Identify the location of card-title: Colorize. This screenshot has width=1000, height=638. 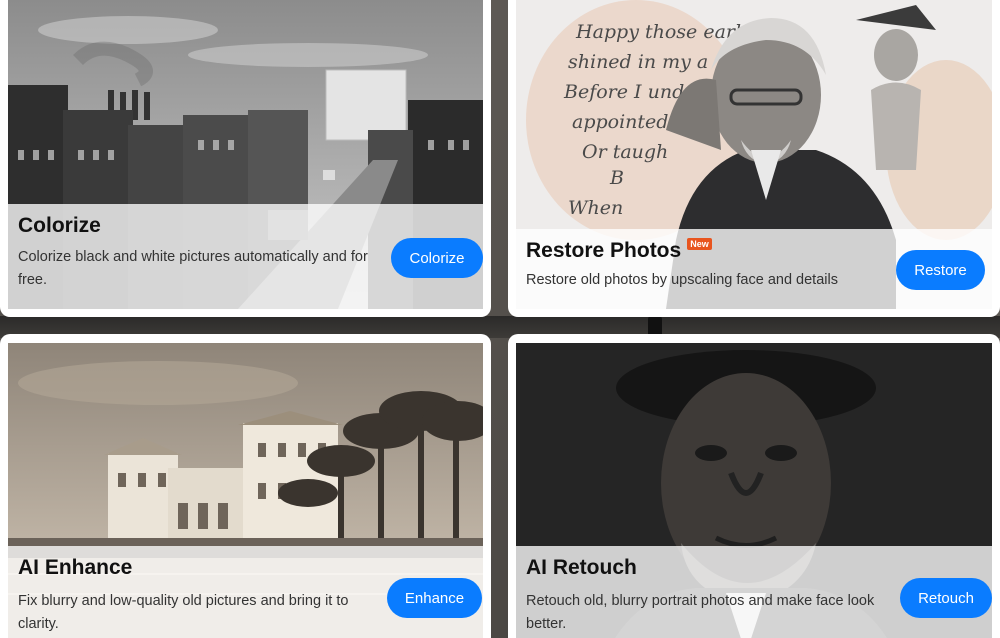
(59, 225).